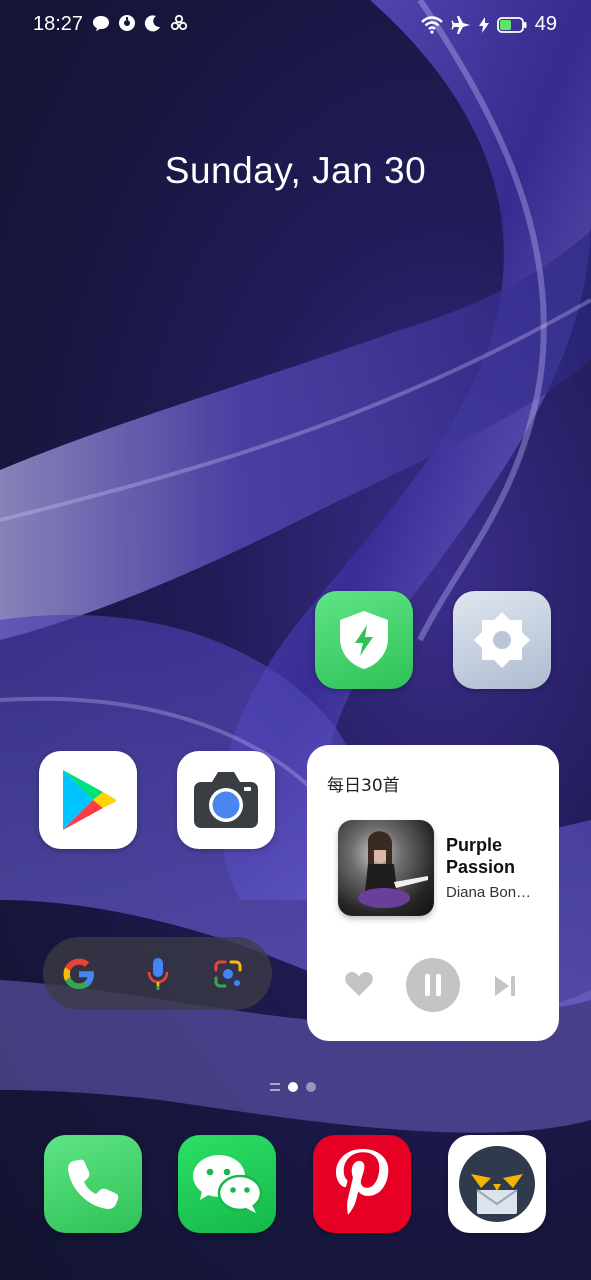  I want to click on owl-icon, so click(497, 1184).